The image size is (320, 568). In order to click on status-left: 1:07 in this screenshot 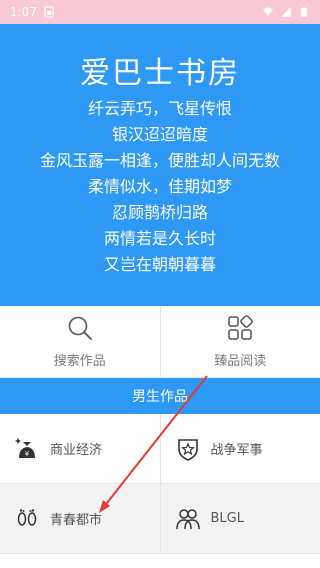, I will do `click(32, 12)`.